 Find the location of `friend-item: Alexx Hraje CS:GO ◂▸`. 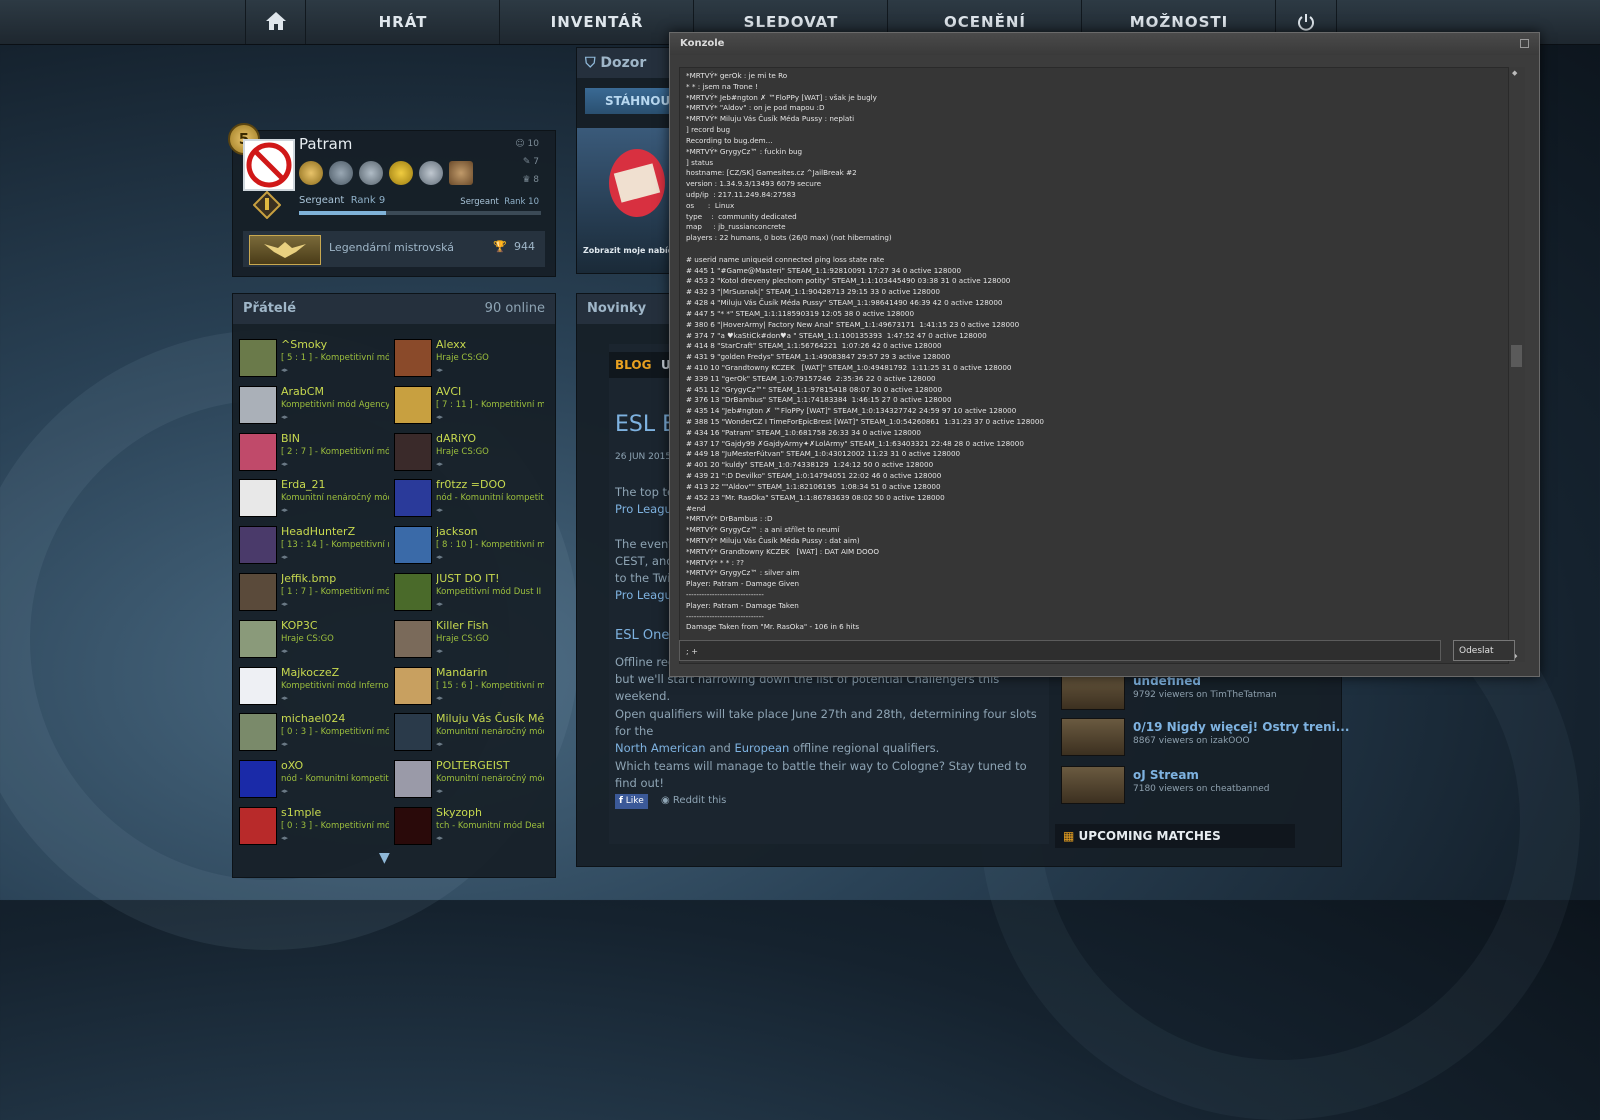

friend-item: Alexx Hraje CS:GO ◂▸ is located at coordinates (469, 358).